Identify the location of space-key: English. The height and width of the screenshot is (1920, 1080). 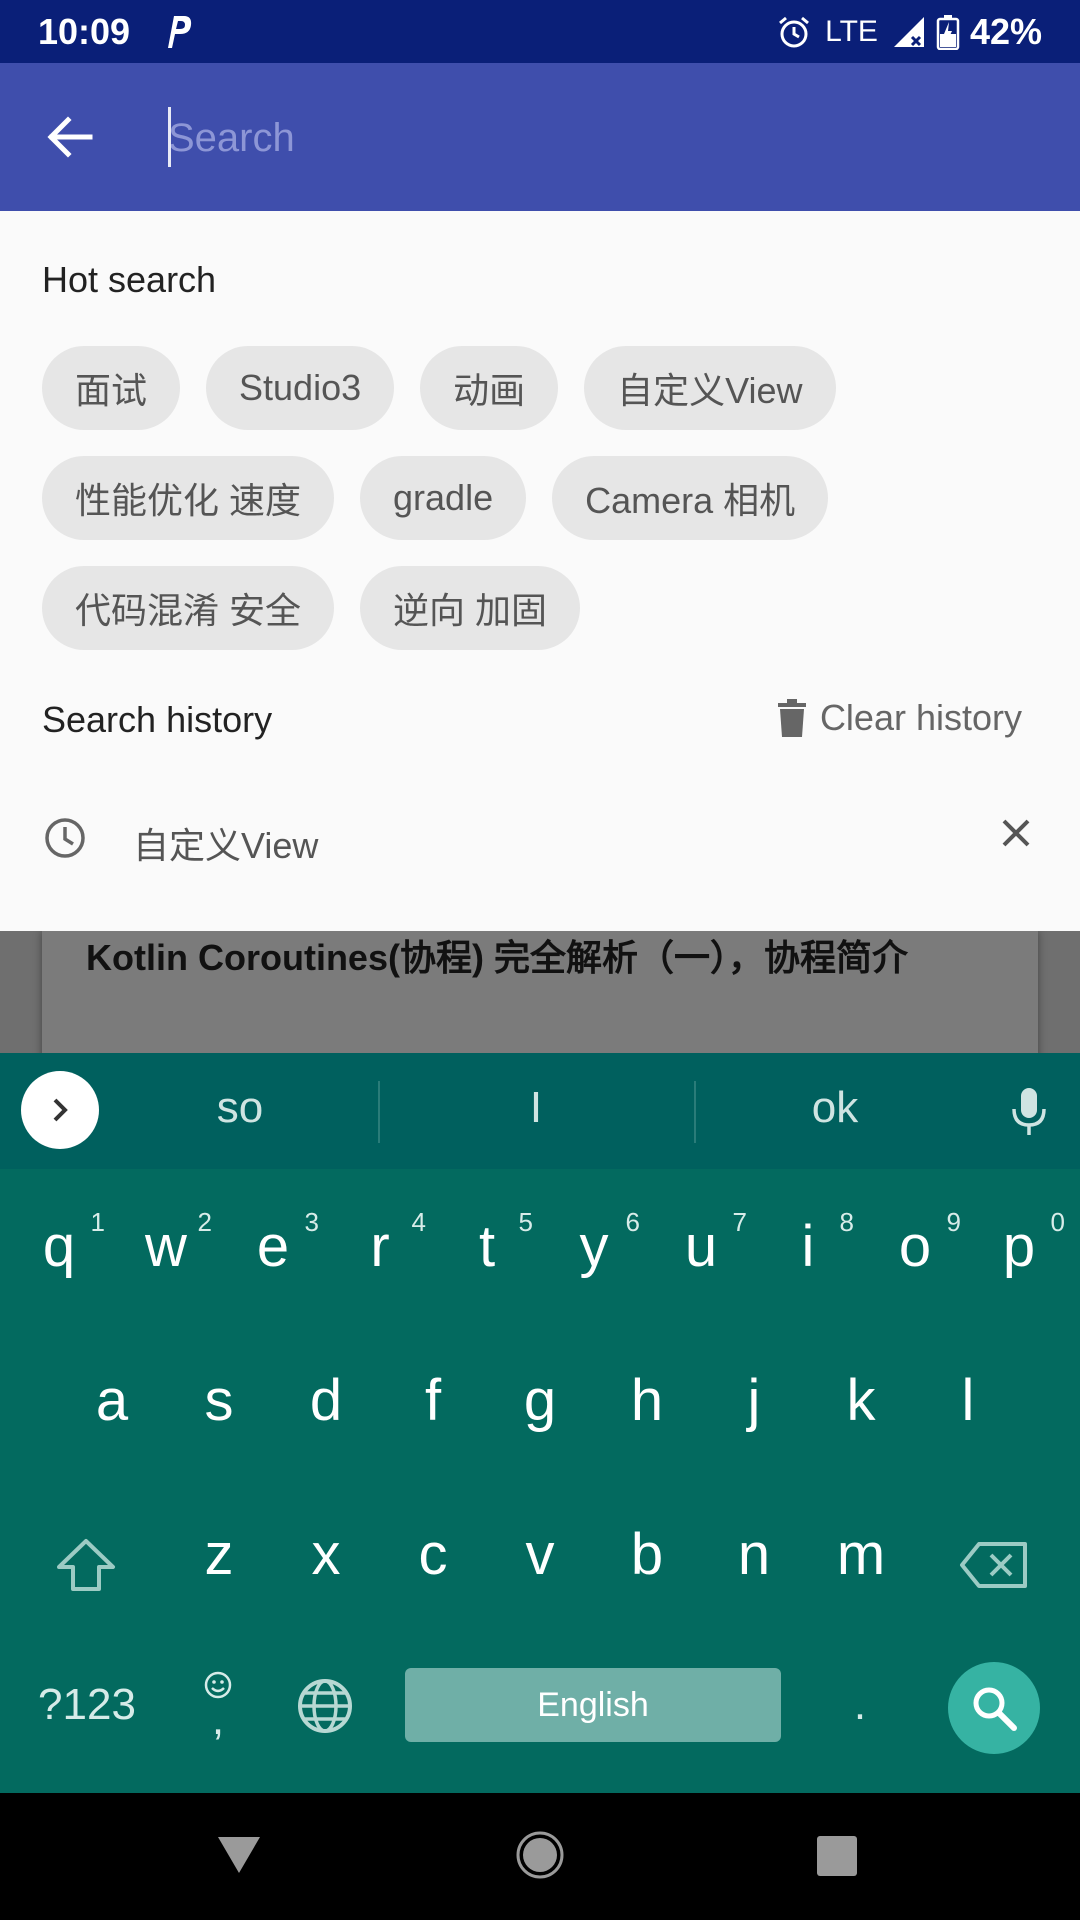
(593, 1705).